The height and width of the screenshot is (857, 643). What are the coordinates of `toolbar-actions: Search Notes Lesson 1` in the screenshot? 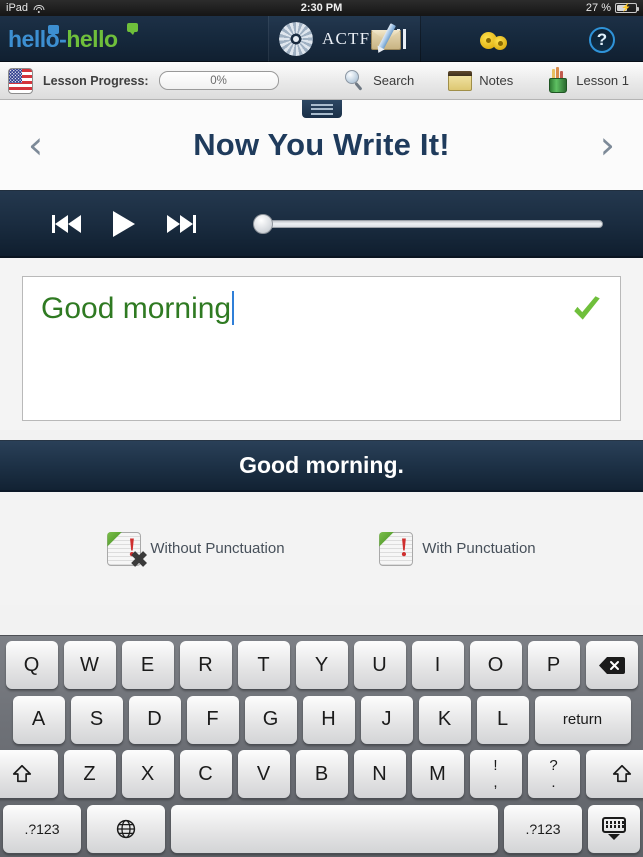 It's located at (486, 79).